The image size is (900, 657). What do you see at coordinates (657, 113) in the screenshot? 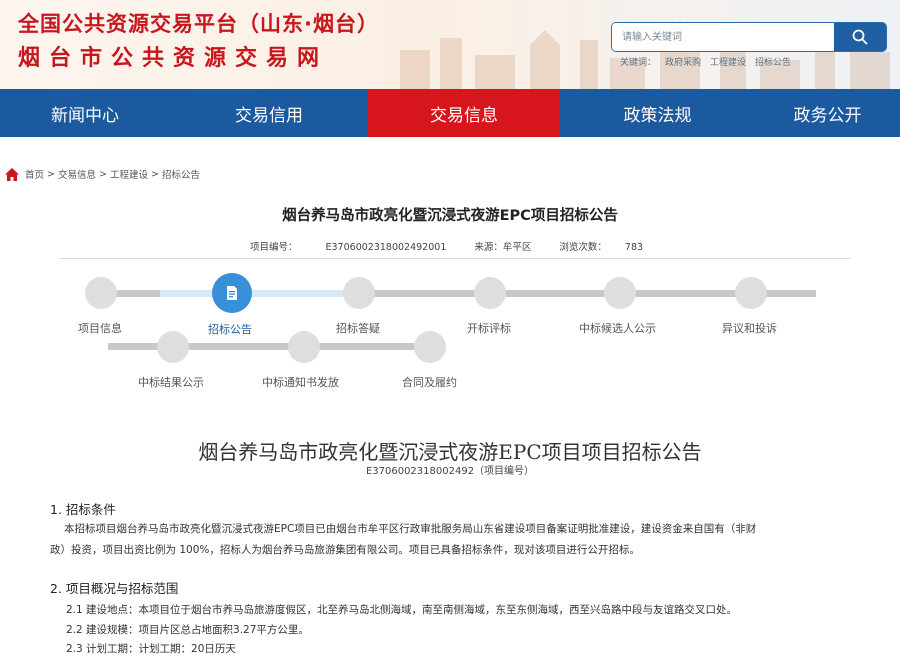
I see `nav-item-policy: 政策法规` at bounding box center [657, 113].